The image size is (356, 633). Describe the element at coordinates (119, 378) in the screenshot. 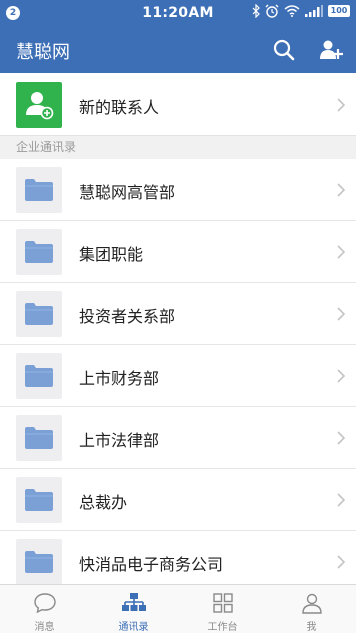

I see `department-label: 上市财务部` at that location.